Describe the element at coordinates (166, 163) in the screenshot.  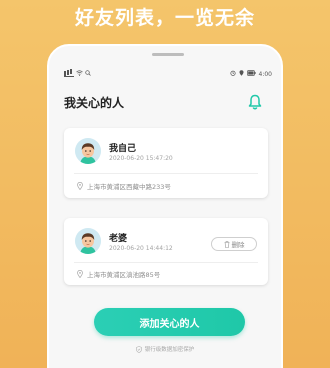
I see `contact-card: 我自己 2020-06-20 15:47:20 上海市黄浦区西藏中路233号` at that location.